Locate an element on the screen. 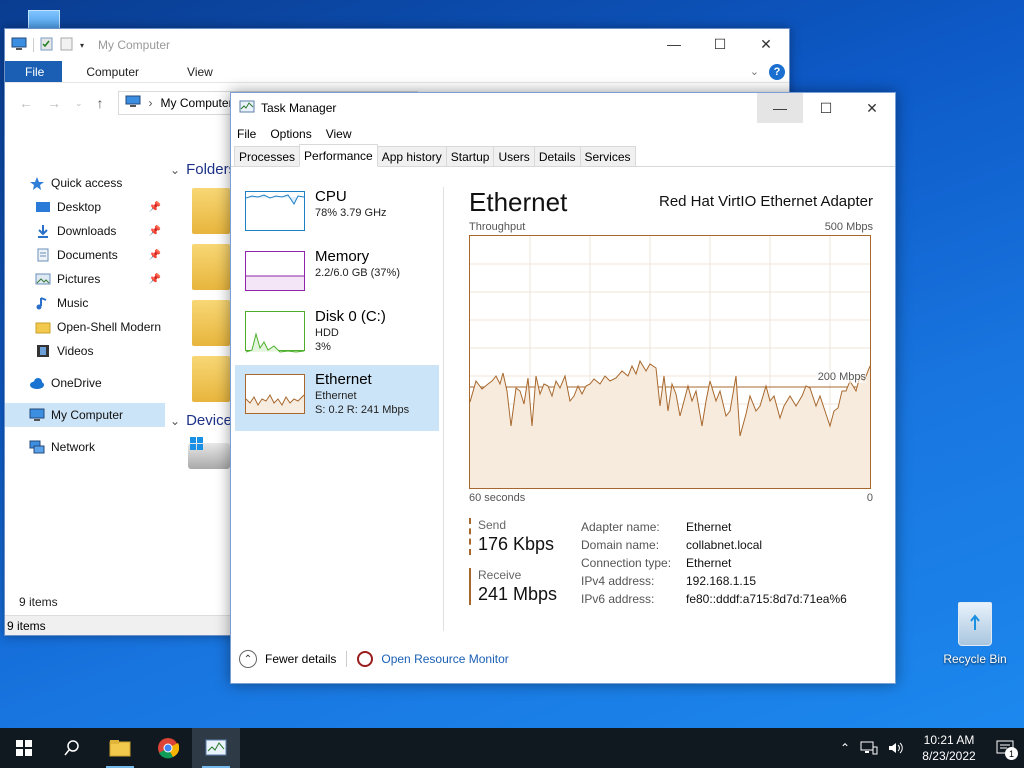 This screenshot has height=768, width=1024. explorer-maximize-button: ☐ is located at coordinates (720, 44).